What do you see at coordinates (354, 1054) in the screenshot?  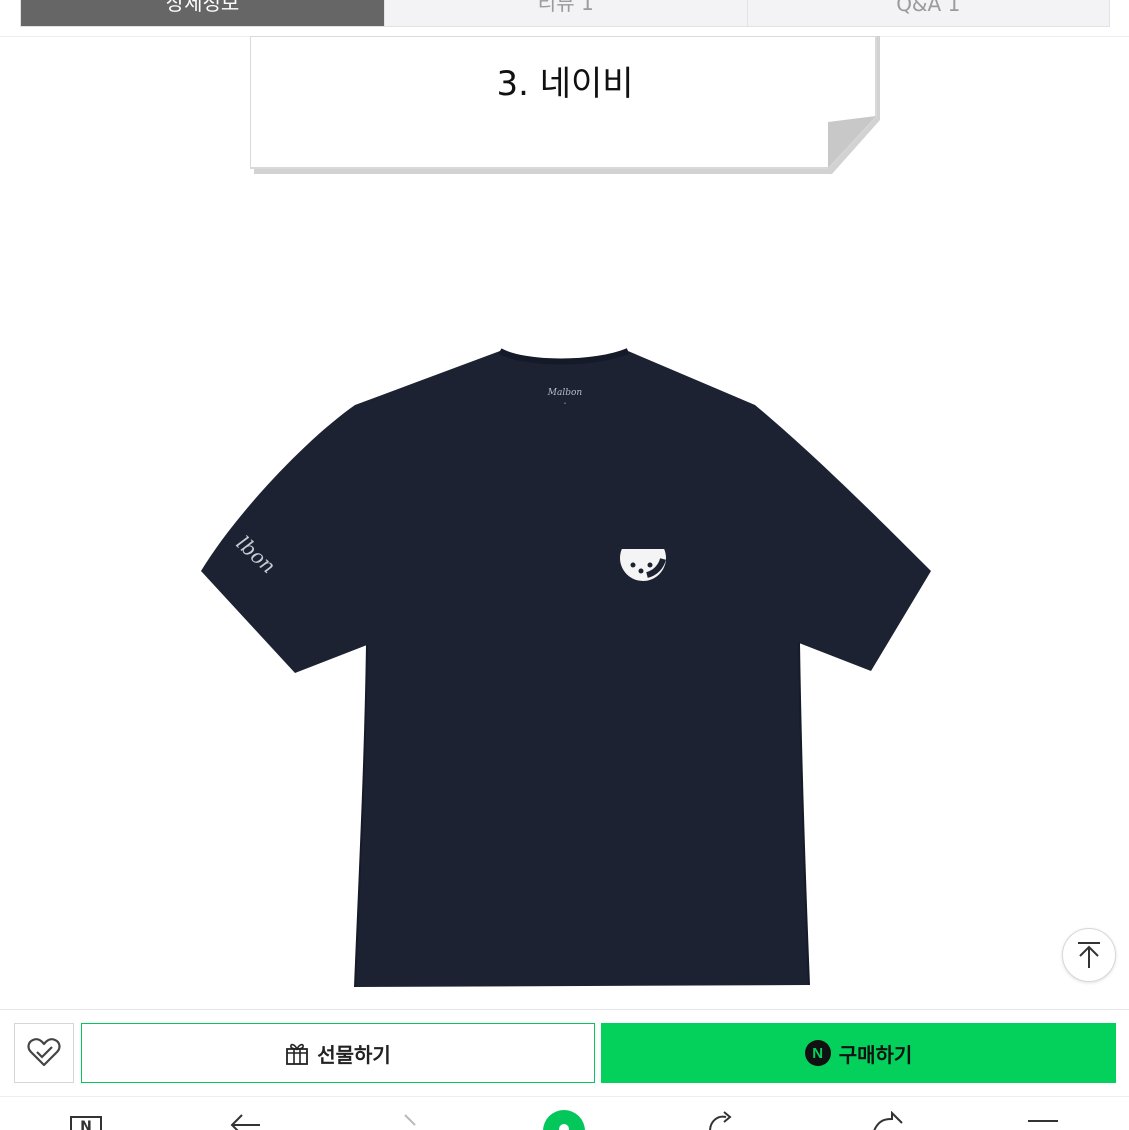 I see `gift-button-label: 선물하기` at bounding box center [354, 1054].